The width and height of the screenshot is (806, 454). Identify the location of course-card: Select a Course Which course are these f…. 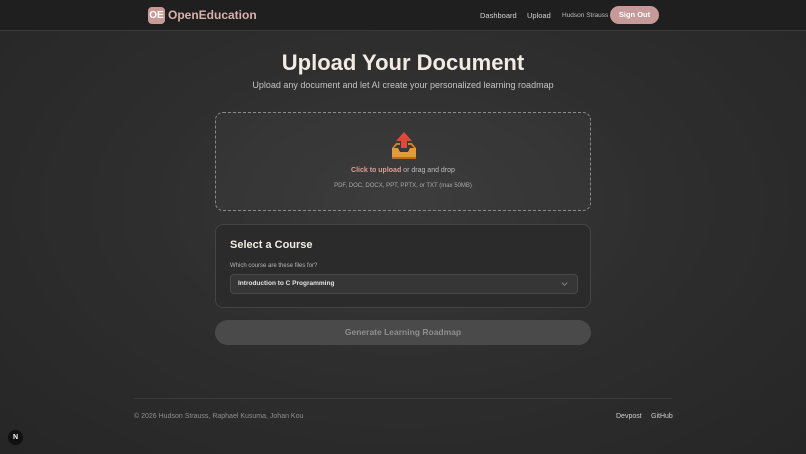
(403, 266).